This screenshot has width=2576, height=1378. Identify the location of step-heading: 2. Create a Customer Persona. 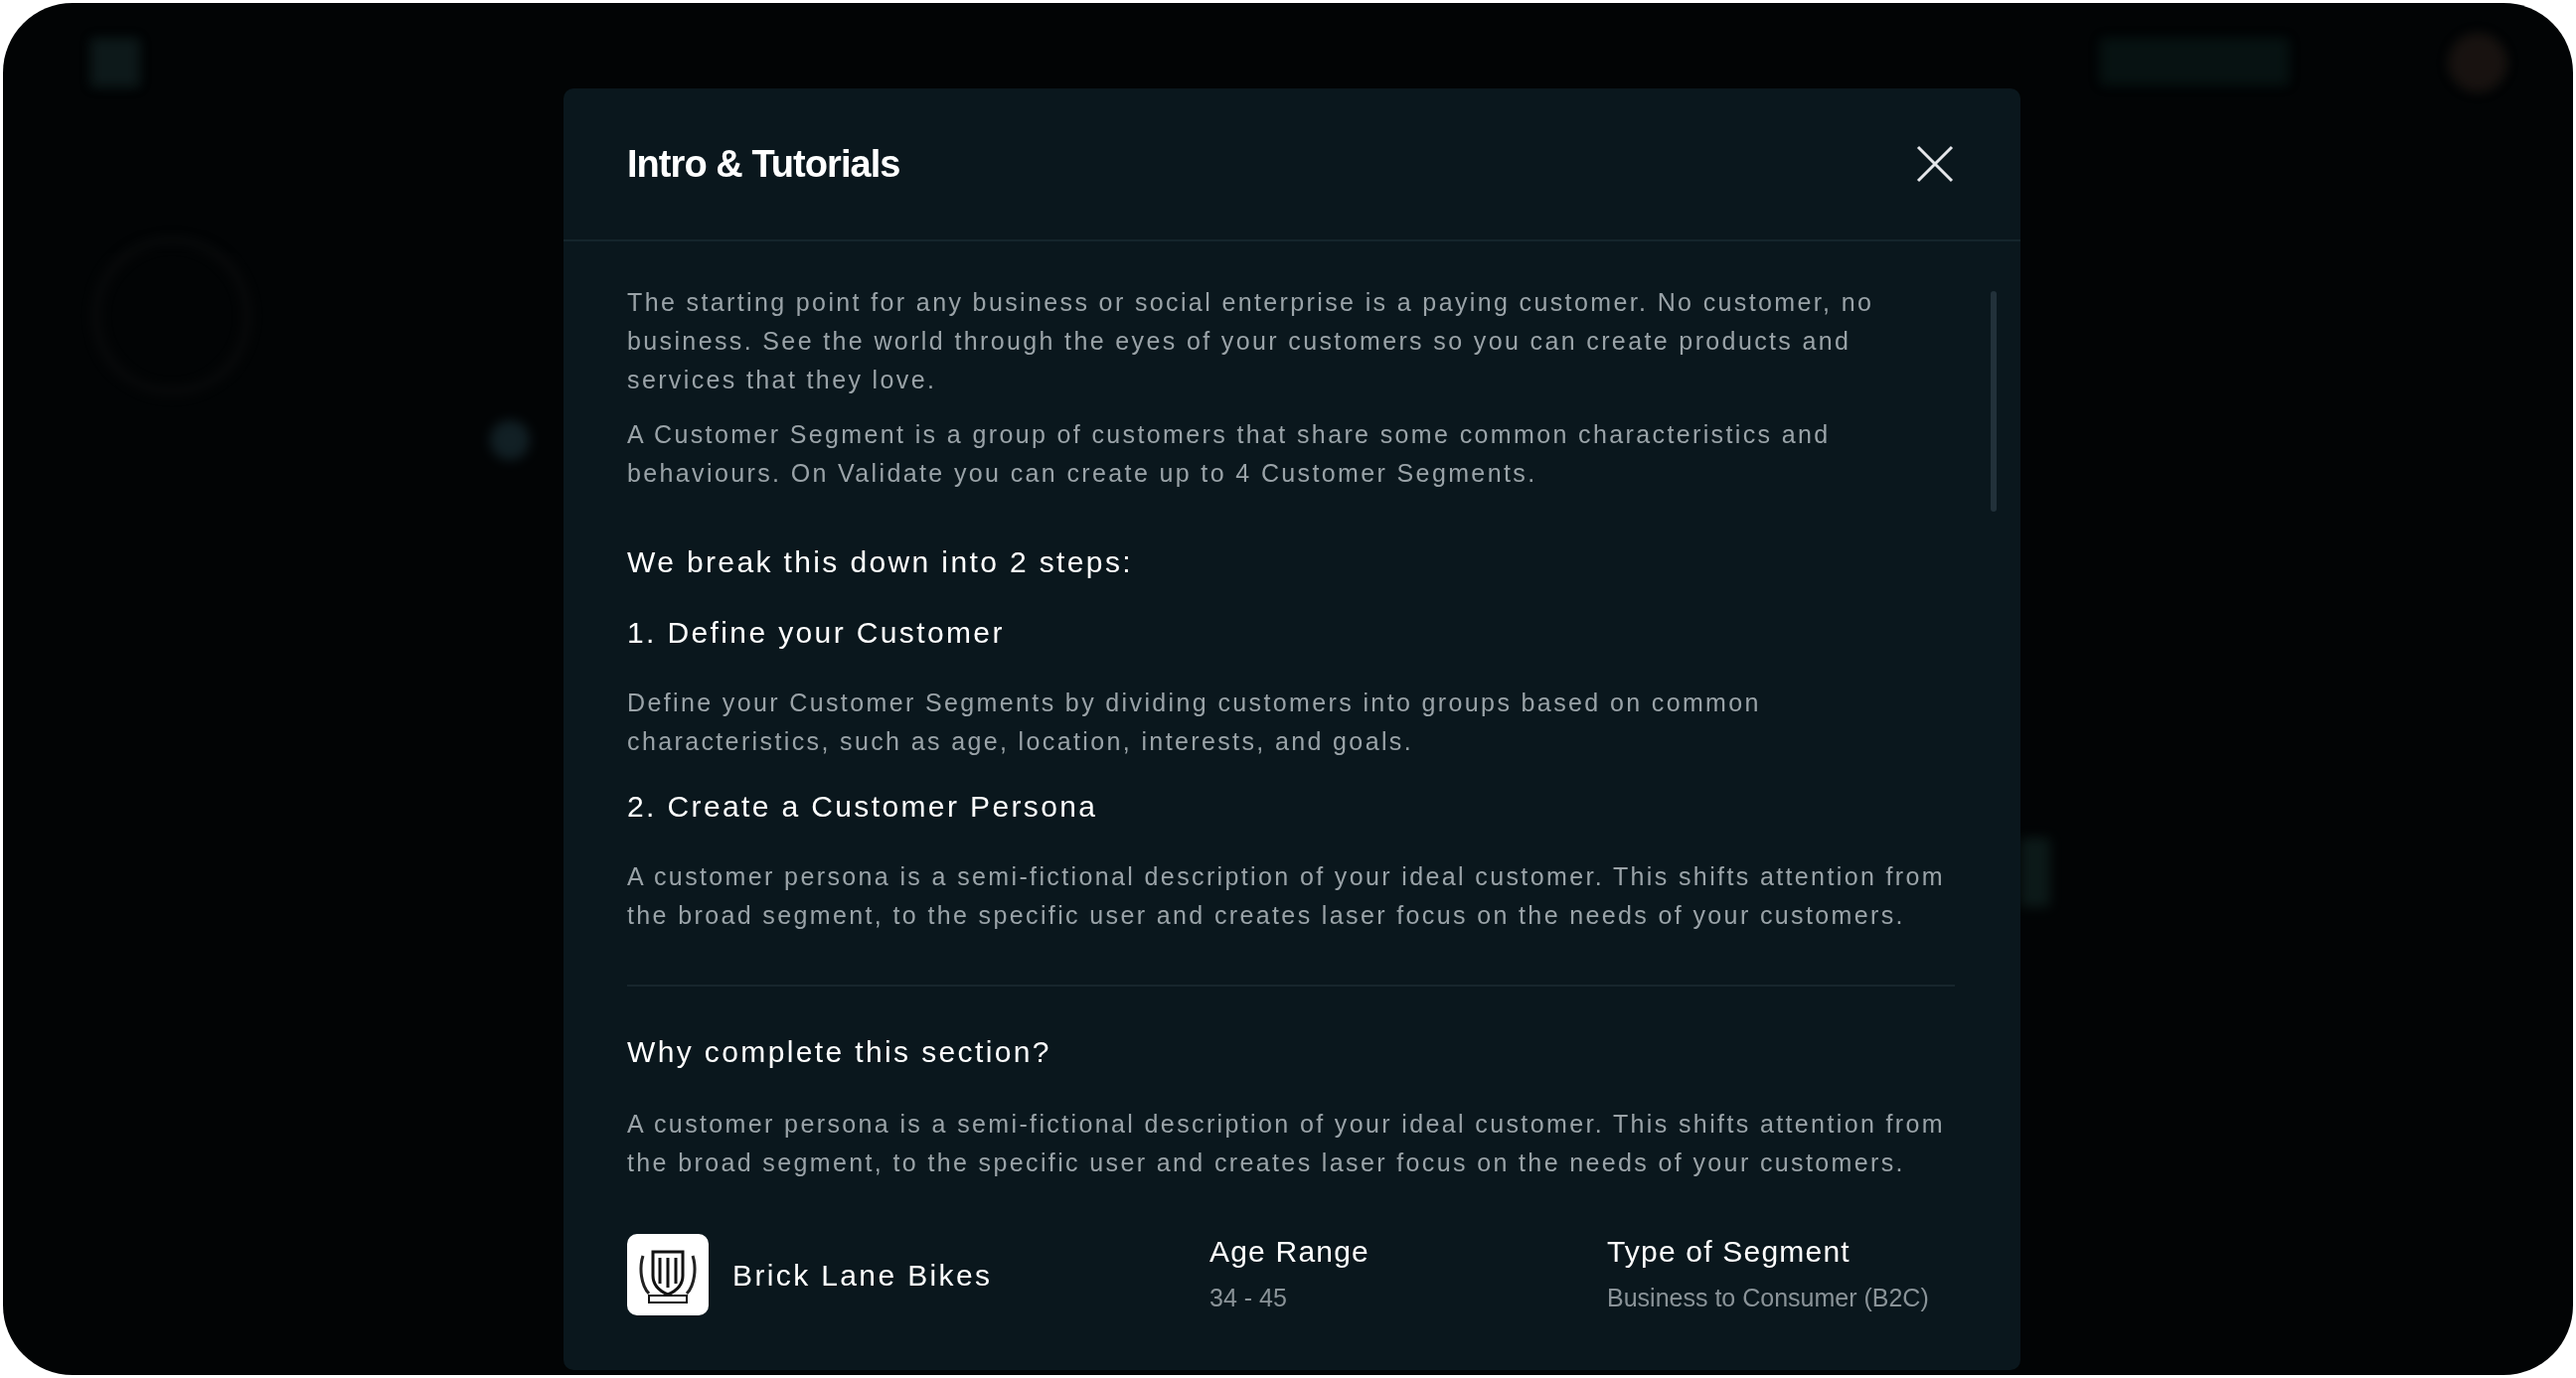
(863, 807).